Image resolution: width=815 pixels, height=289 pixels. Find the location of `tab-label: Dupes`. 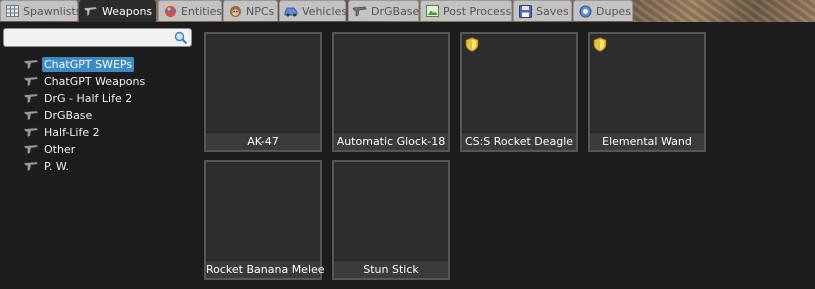

tab-label: Dupes is located at coordinates (613, 11).